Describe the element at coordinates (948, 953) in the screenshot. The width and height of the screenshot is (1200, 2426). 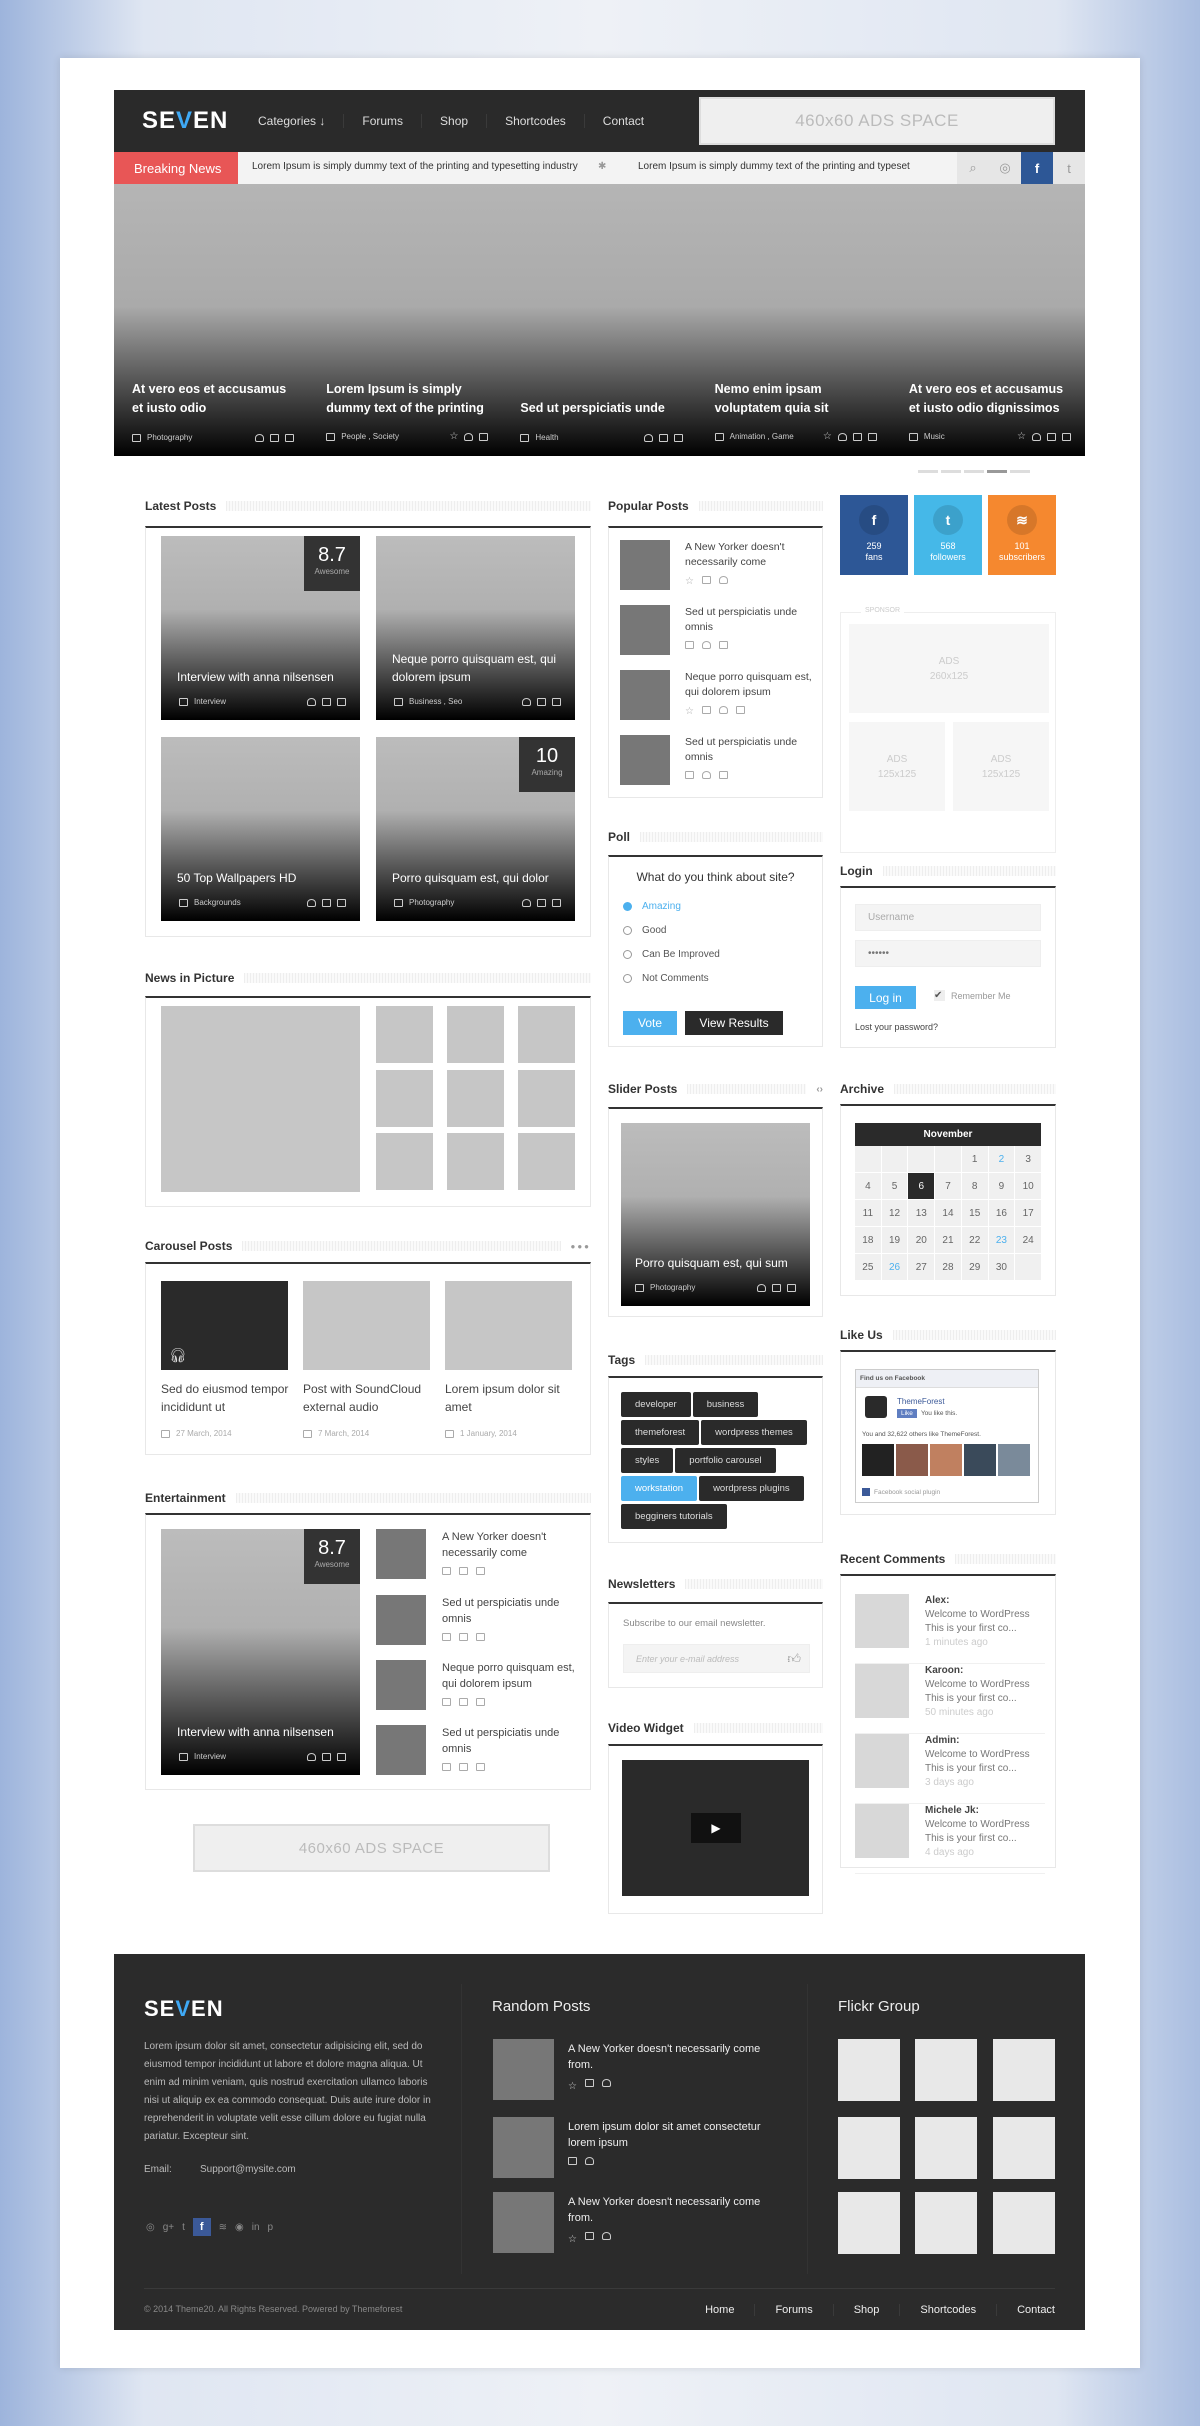
I see `password-input: ••••••` at that location.